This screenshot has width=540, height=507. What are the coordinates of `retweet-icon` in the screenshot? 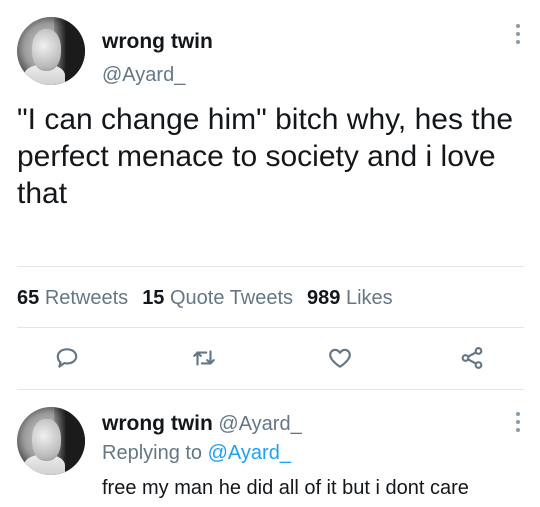 It's located at (204, 358).